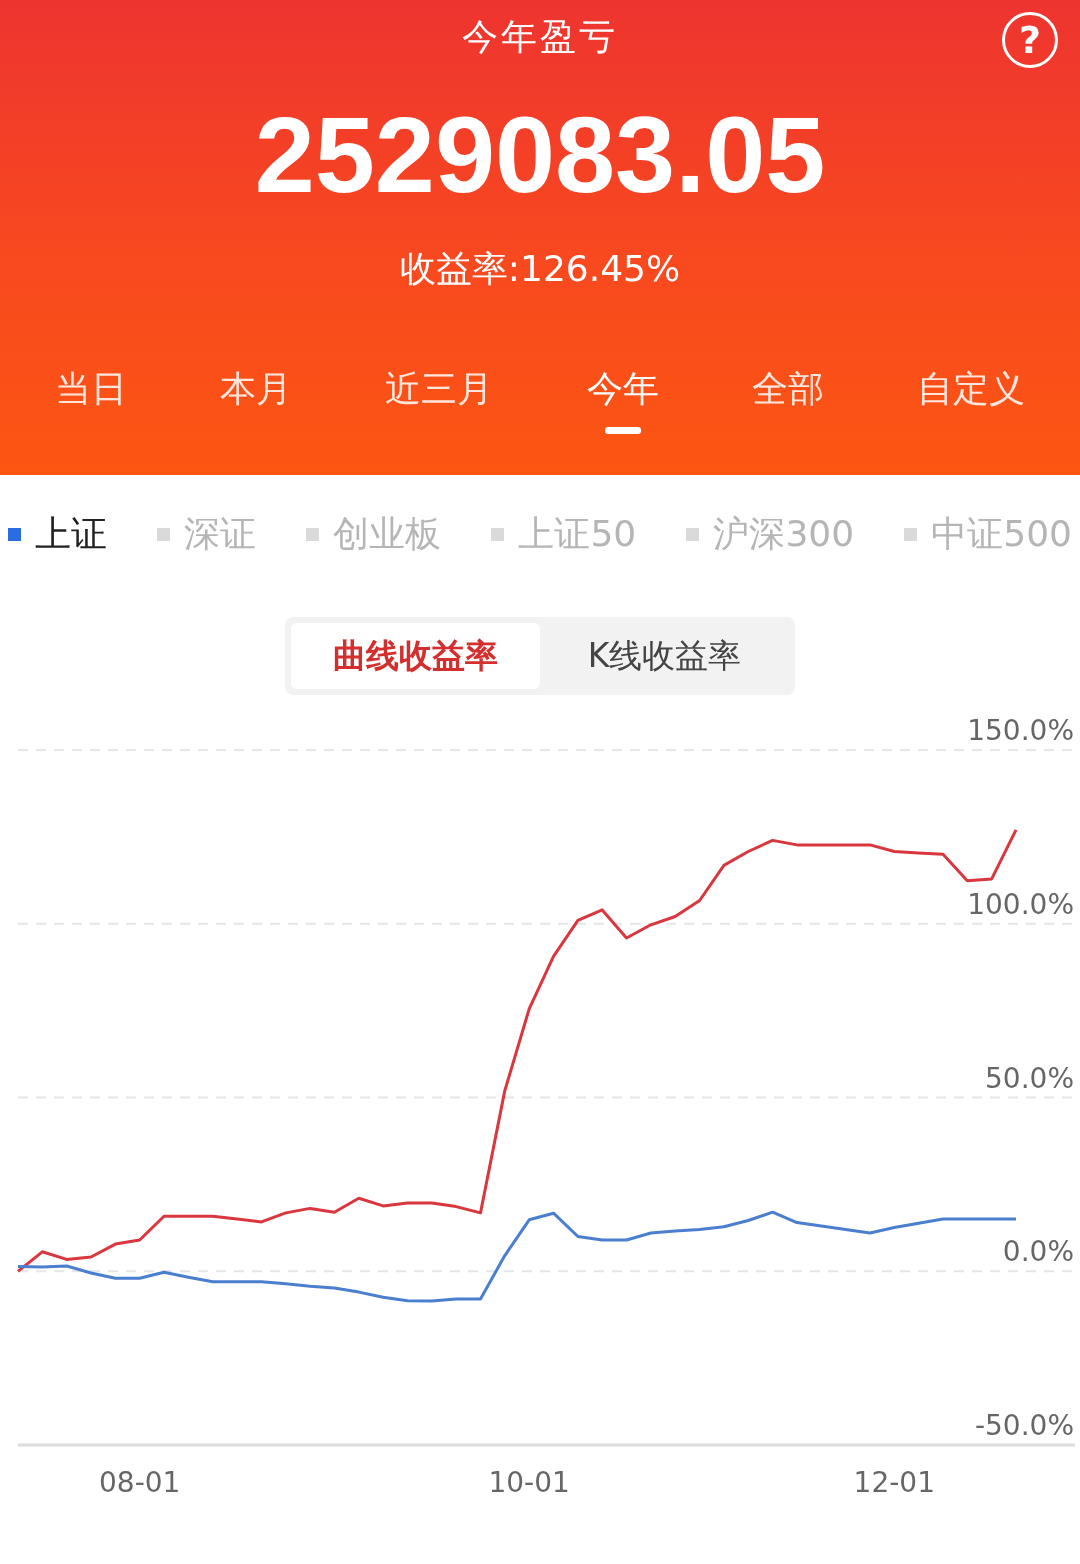  Describe the element at coordinates (540, 37) in the screenshot. I see `header-title: 今年盈亏` at that location.